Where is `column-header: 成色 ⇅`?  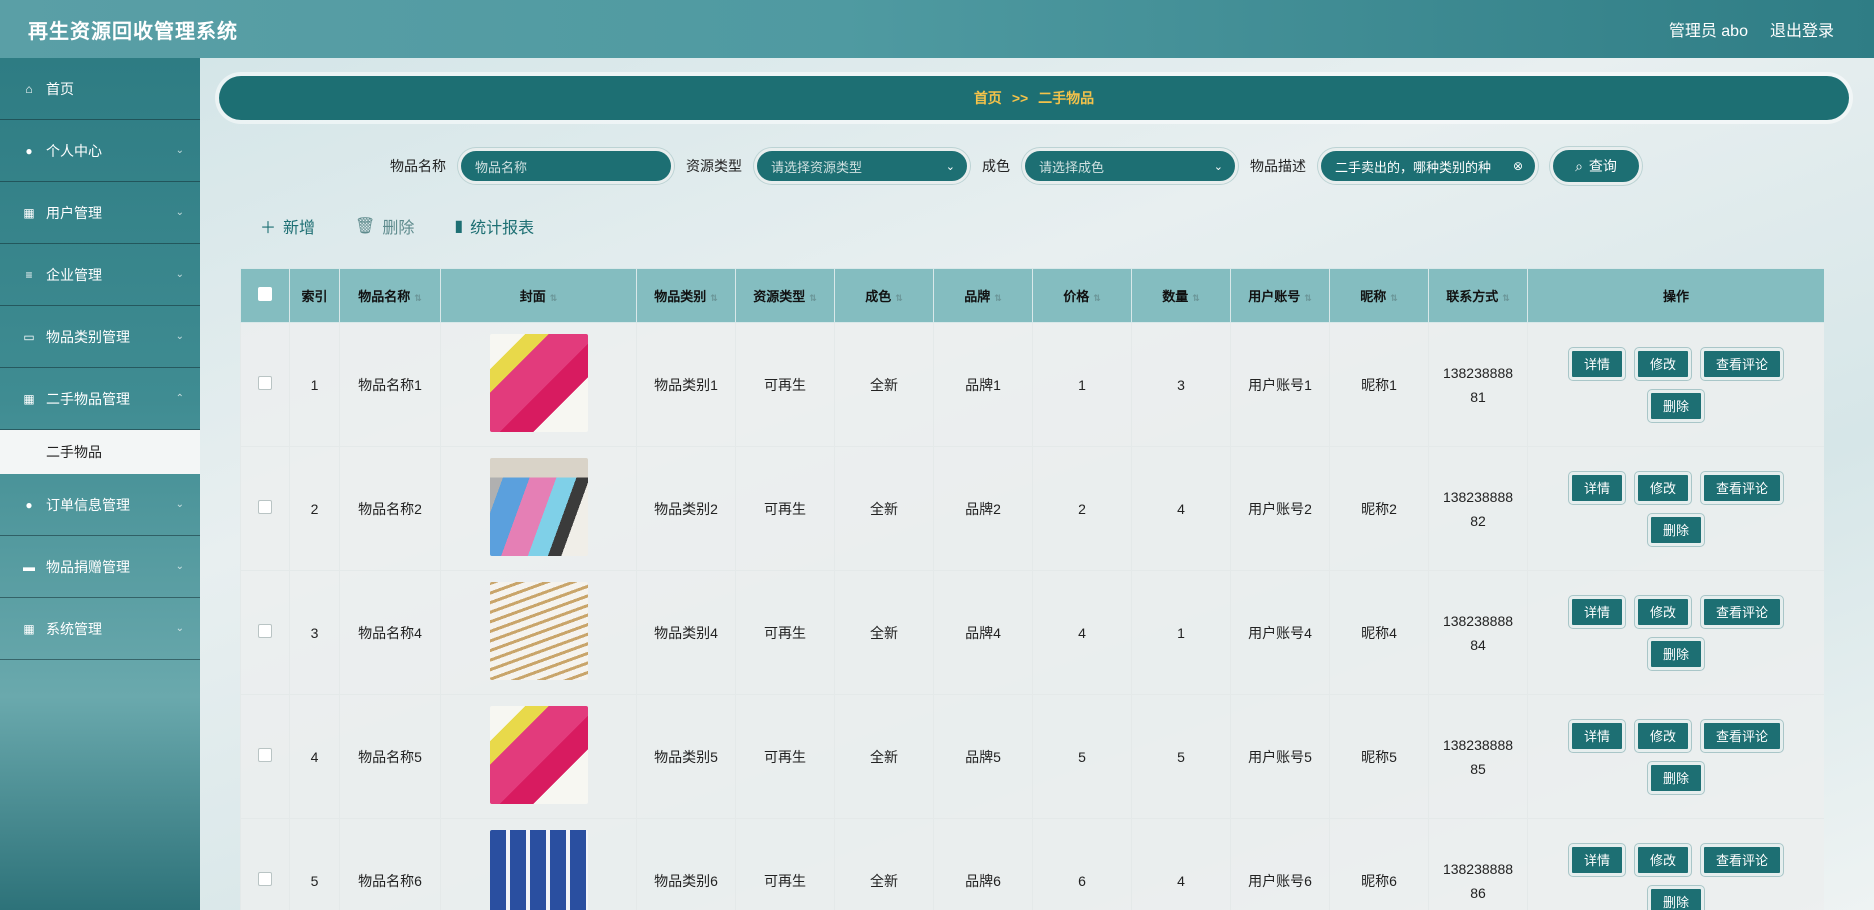 column-header: 成色 ⇅ is located at coordinates (884, 295).